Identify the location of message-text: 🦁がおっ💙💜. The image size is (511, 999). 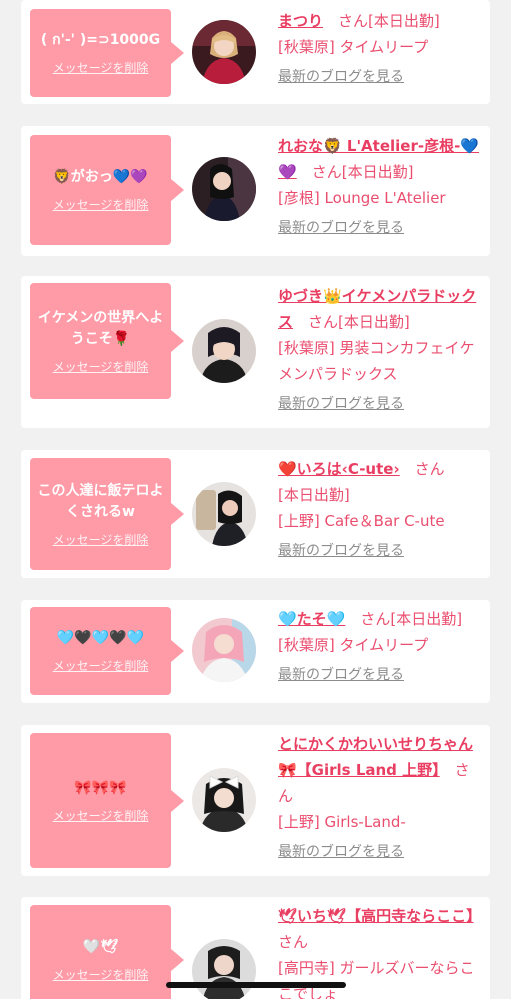
(100, 177).